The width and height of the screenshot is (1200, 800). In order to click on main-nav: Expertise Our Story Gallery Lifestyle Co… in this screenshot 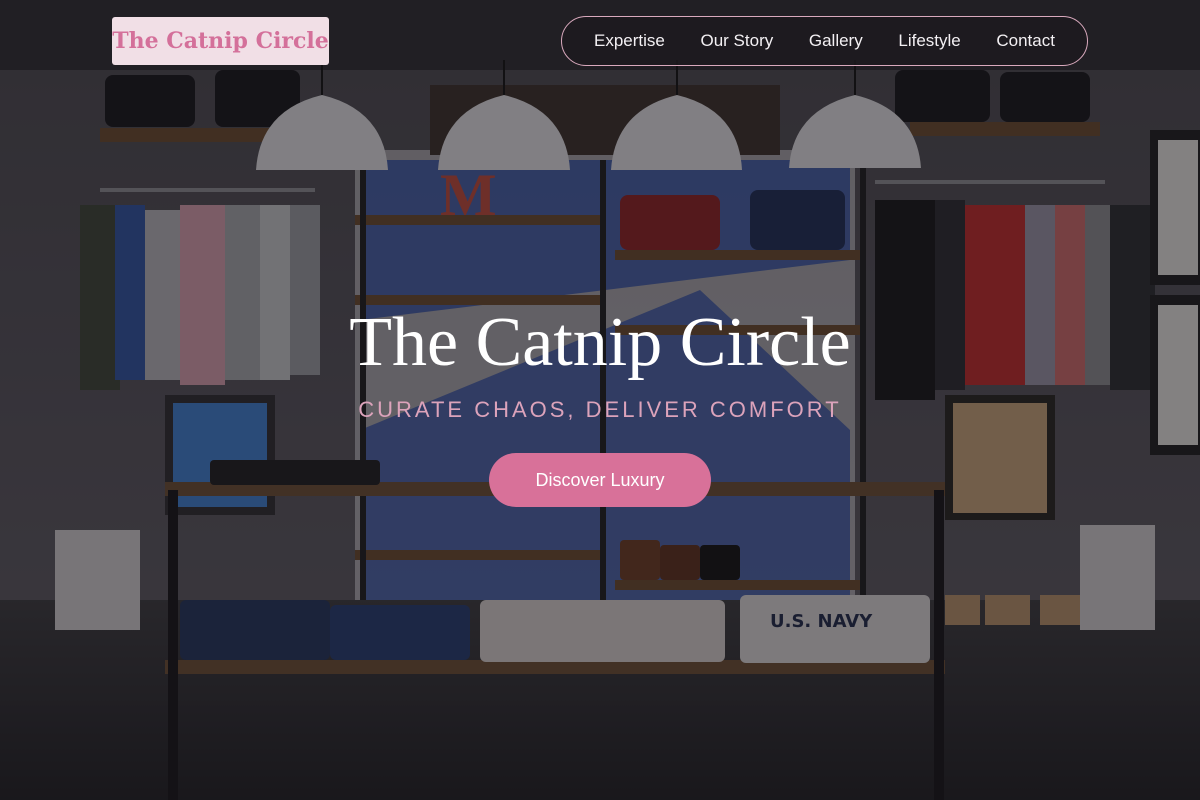, I will do `click(824, 41)`.